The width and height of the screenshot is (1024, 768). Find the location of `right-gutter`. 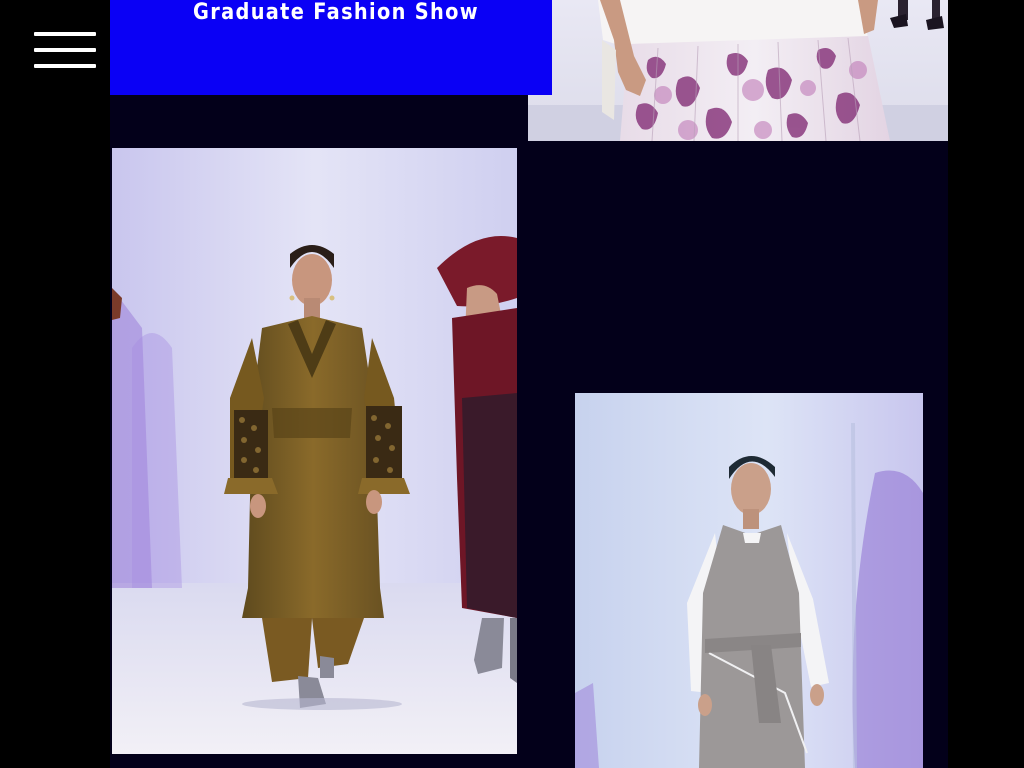

right-gutter is located at coordinates (986, 384).